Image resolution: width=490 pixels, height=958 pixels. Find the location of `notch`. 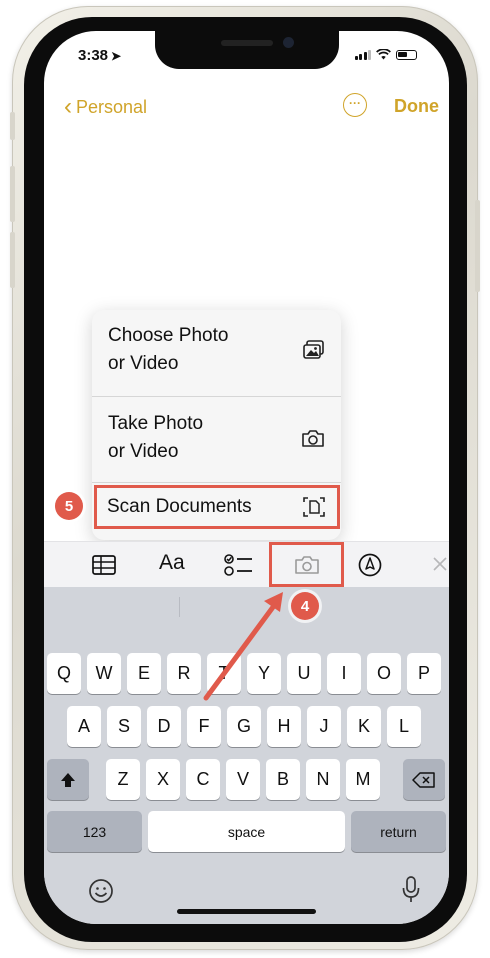

notch is located at coordinates (247, 50).